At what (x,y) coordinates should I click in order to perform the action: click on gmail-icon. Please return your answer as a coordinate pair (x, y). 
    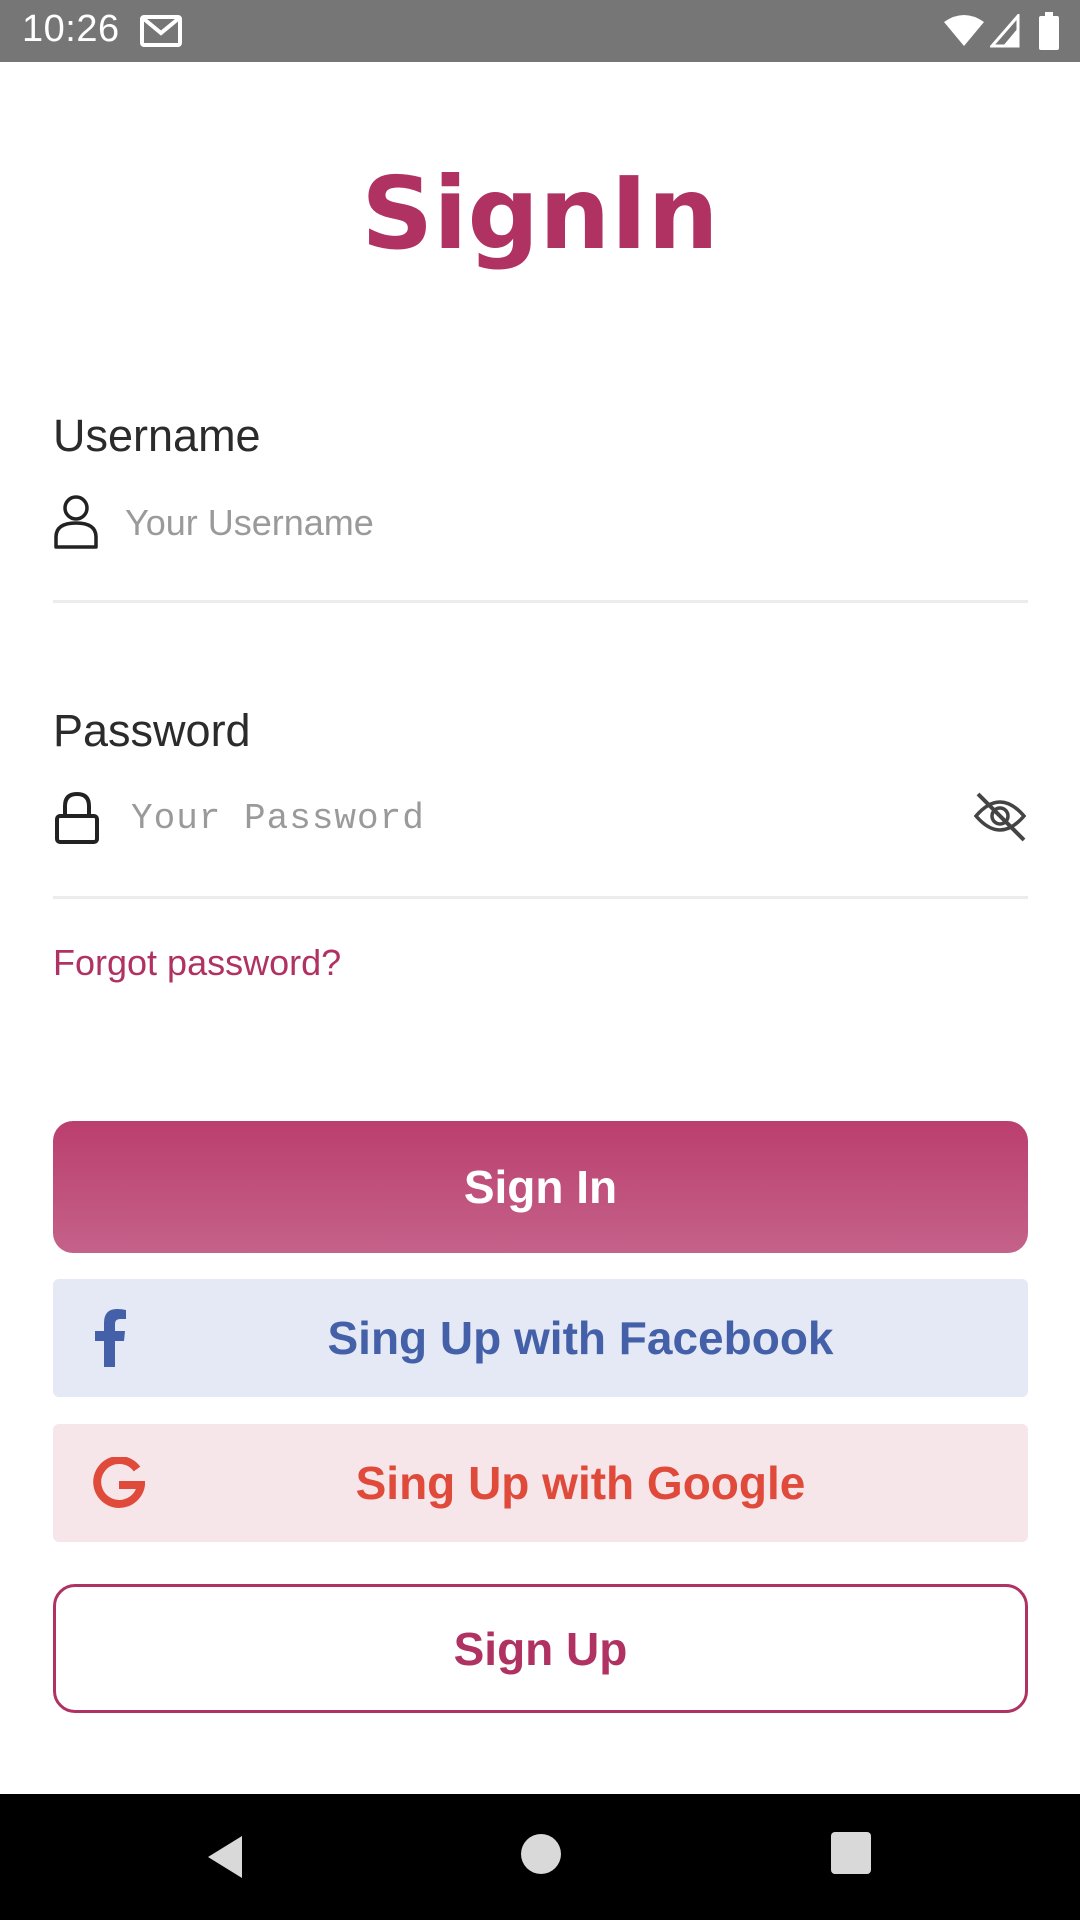
    Looking at the image, I should click on (161, 31).